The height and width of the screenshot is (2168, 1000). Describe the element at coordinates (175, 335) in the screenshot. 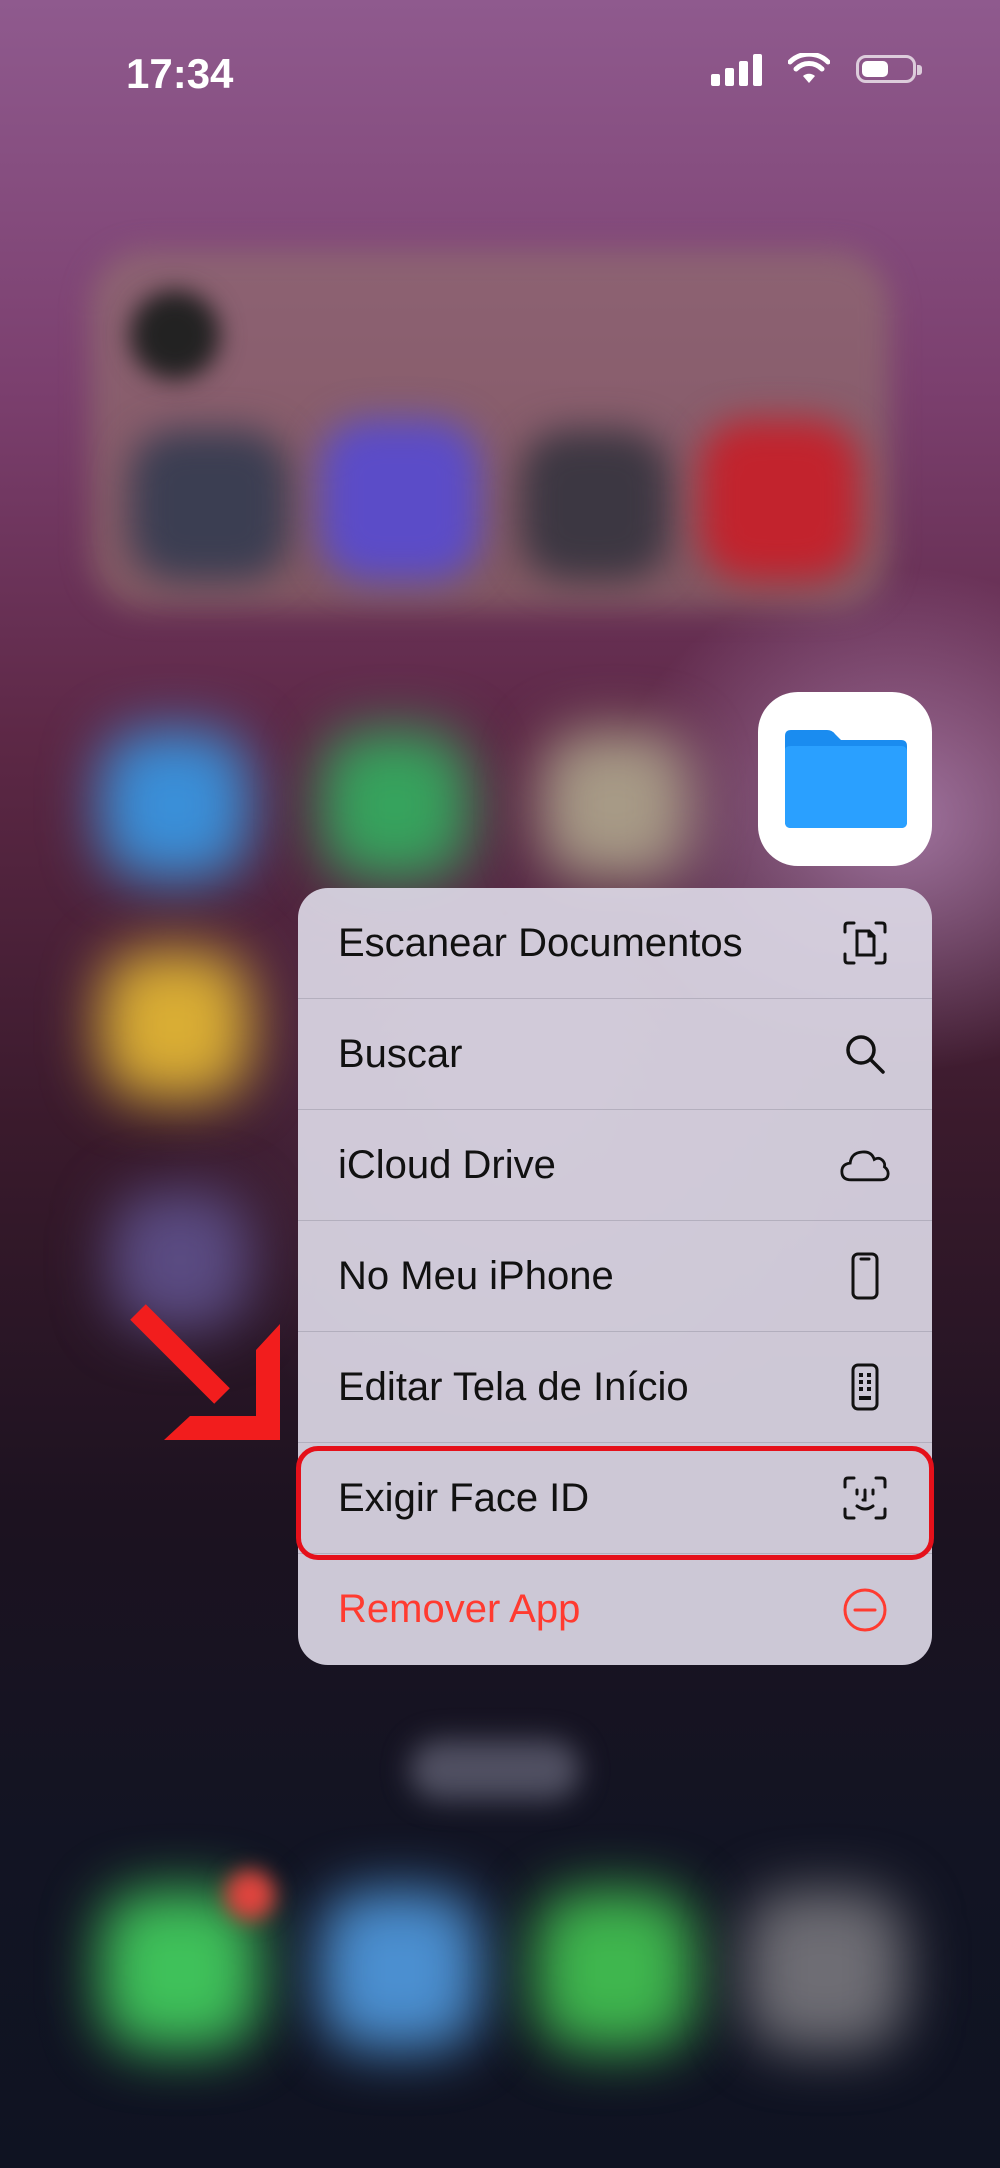

I see `blurred-widget-avatar` at that location.